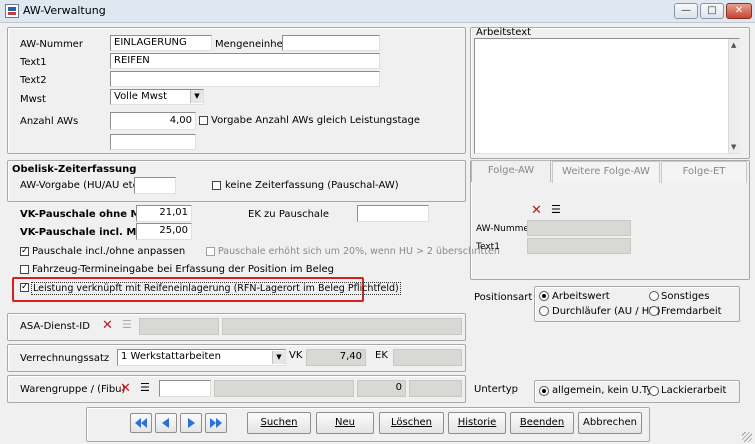 The height and width of the screenshot is (444, 755). I want to click on scroll-up-icon: ▲, so click(733, 45).